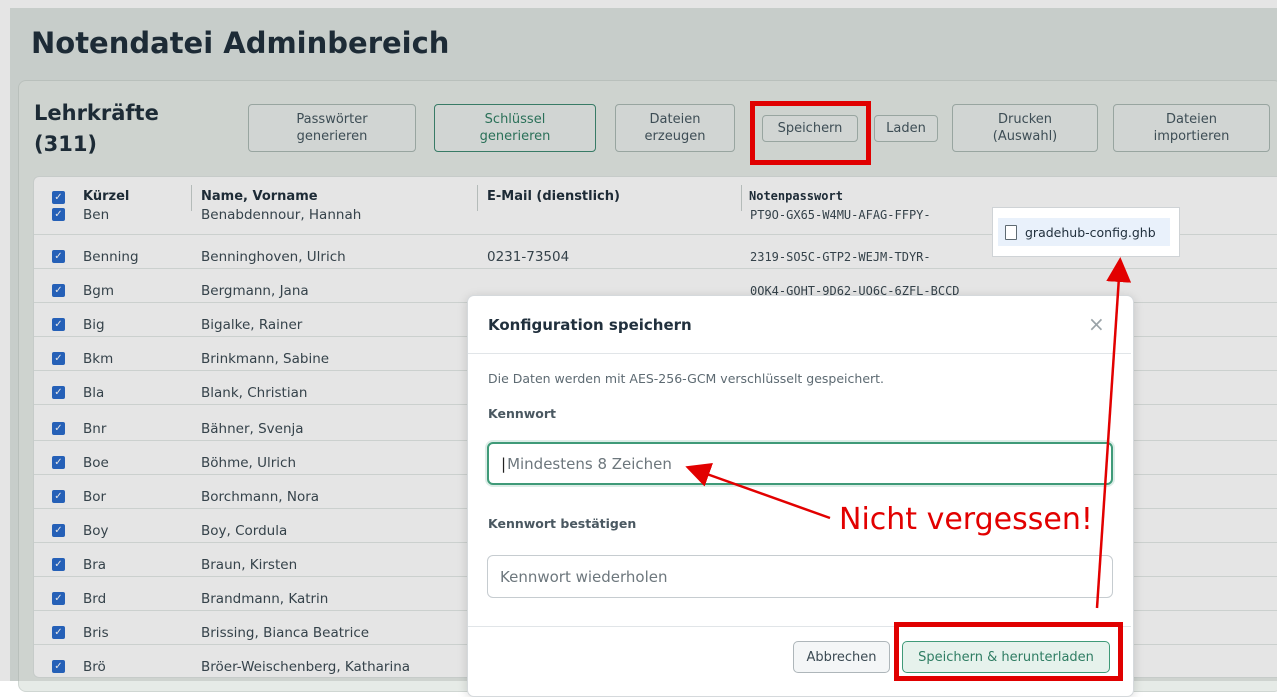 Image resolution: width=1277 pixels, height=697 pixels. I want to click on annotation-note: Nicht vergessen!, so click(966, 519).